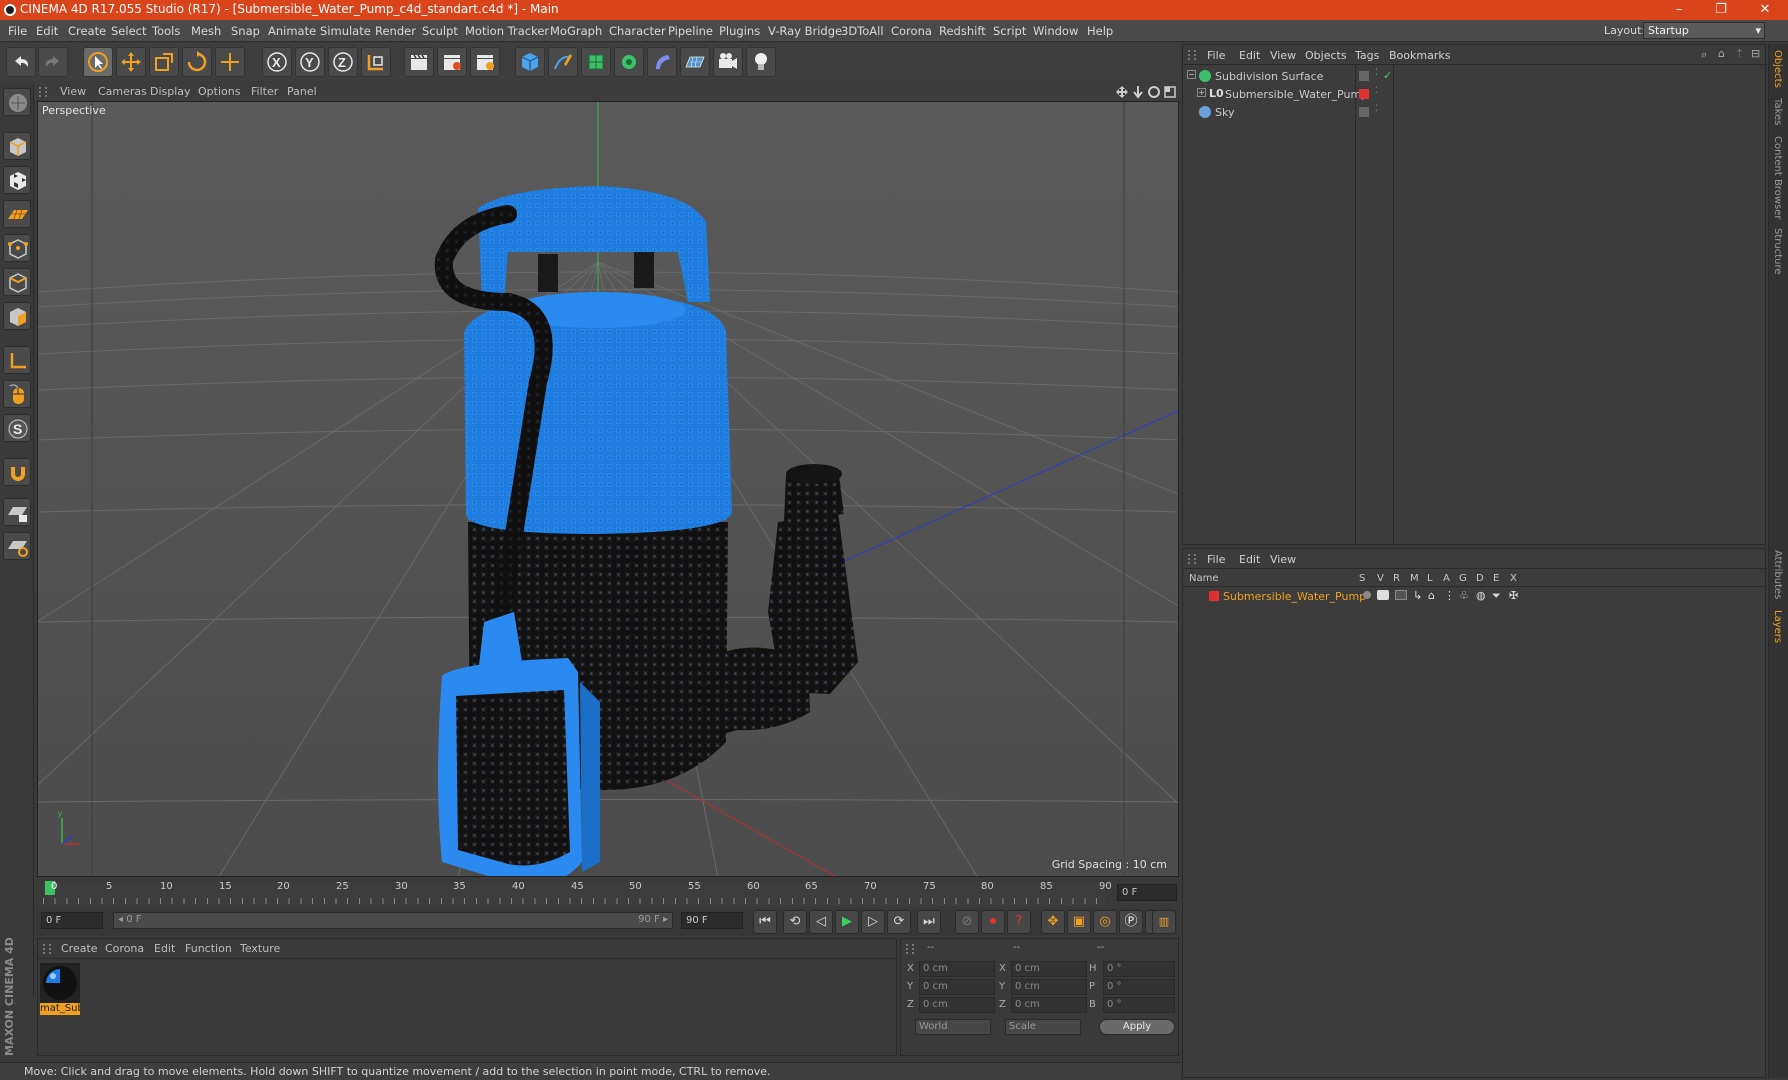 The height and width of the screenshot is (1080, 1788). Describe the element at coordinates (219, 91) in the screenshot. I see `viewport-menu-options: Options` at that location.